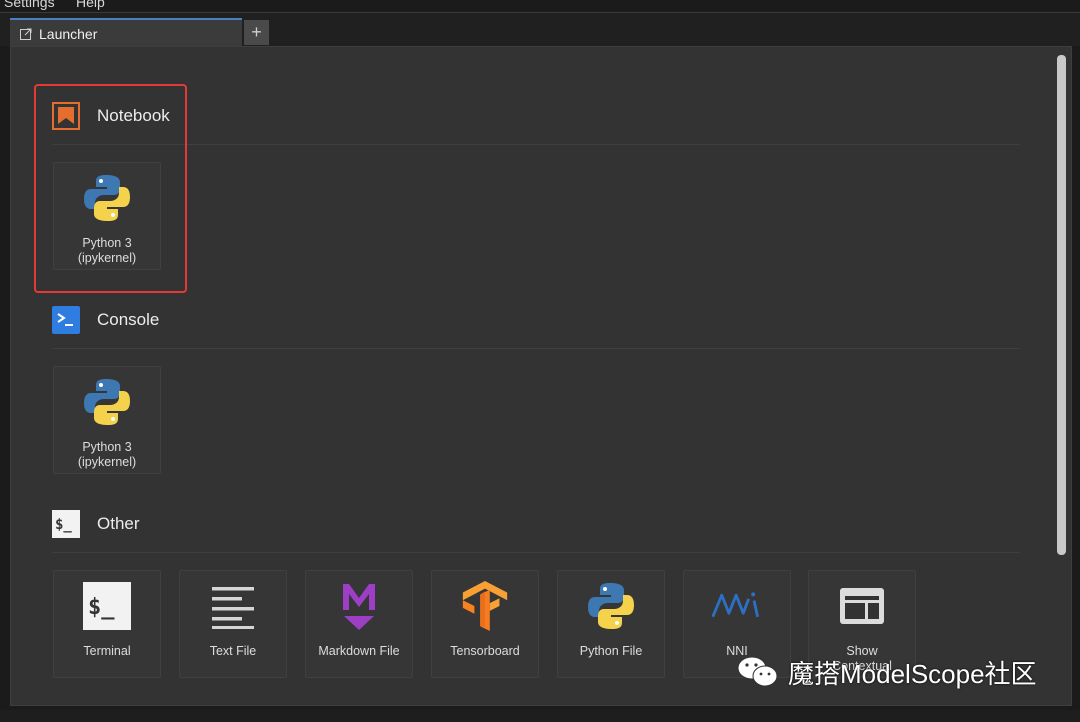  Describe the element at coordinates (233, 651) in the screenshot. I see `card-label: Text File` at that location.